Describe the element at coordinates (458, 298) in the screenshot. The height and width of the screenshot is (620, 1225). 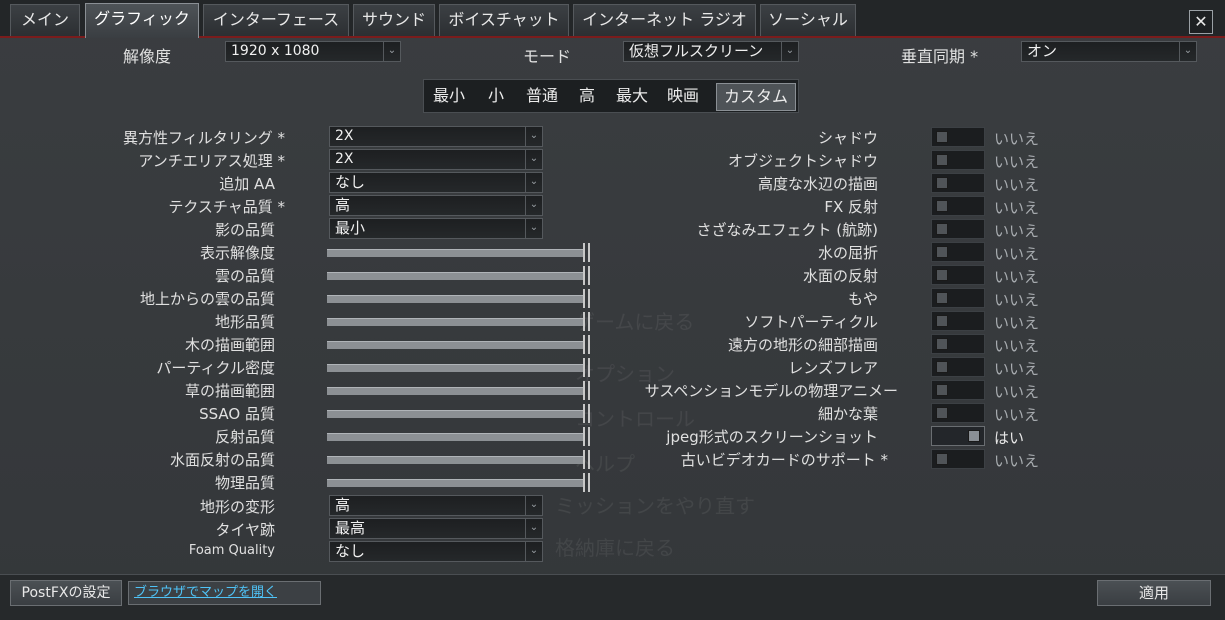
I see `ground-cloud-quality-slider` at that location.